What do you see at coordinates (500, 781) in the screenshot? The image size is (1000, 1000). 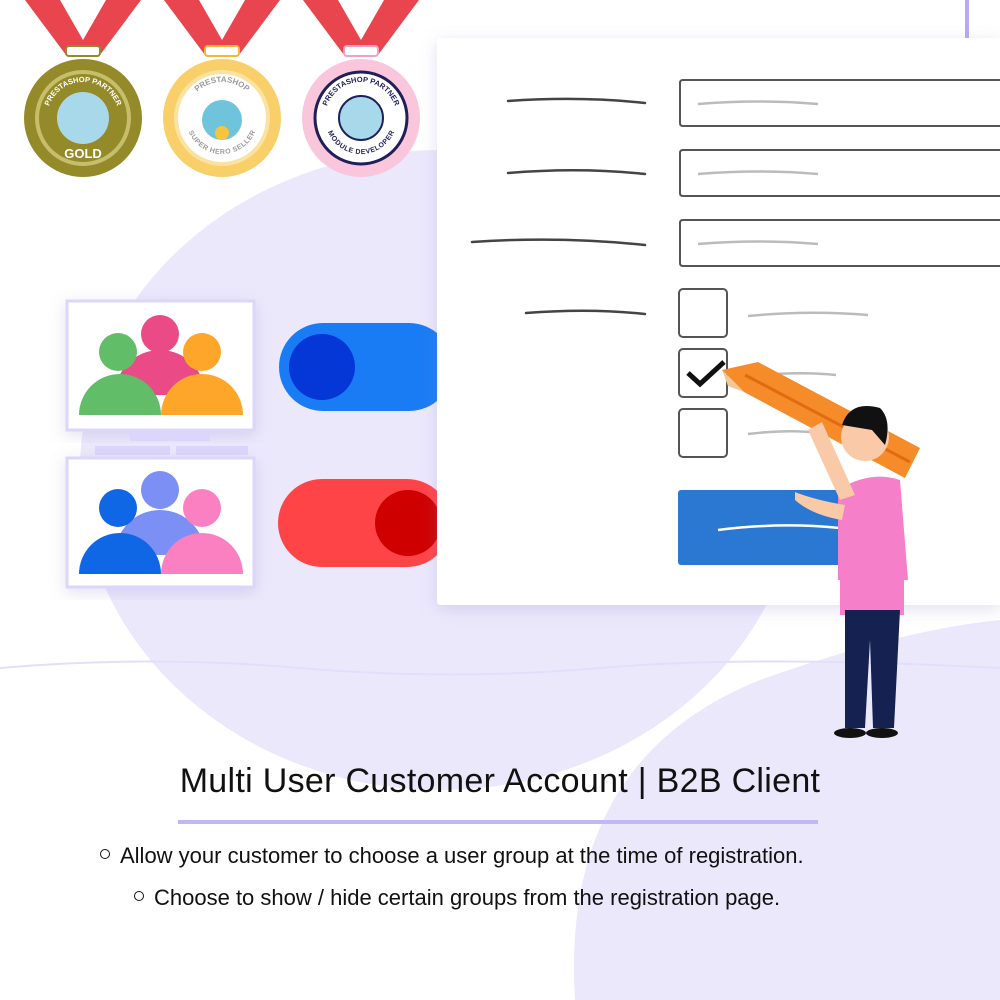 I see `page-title: Multi User Customer Account | B2B Client` at bounding box center [500, 781].